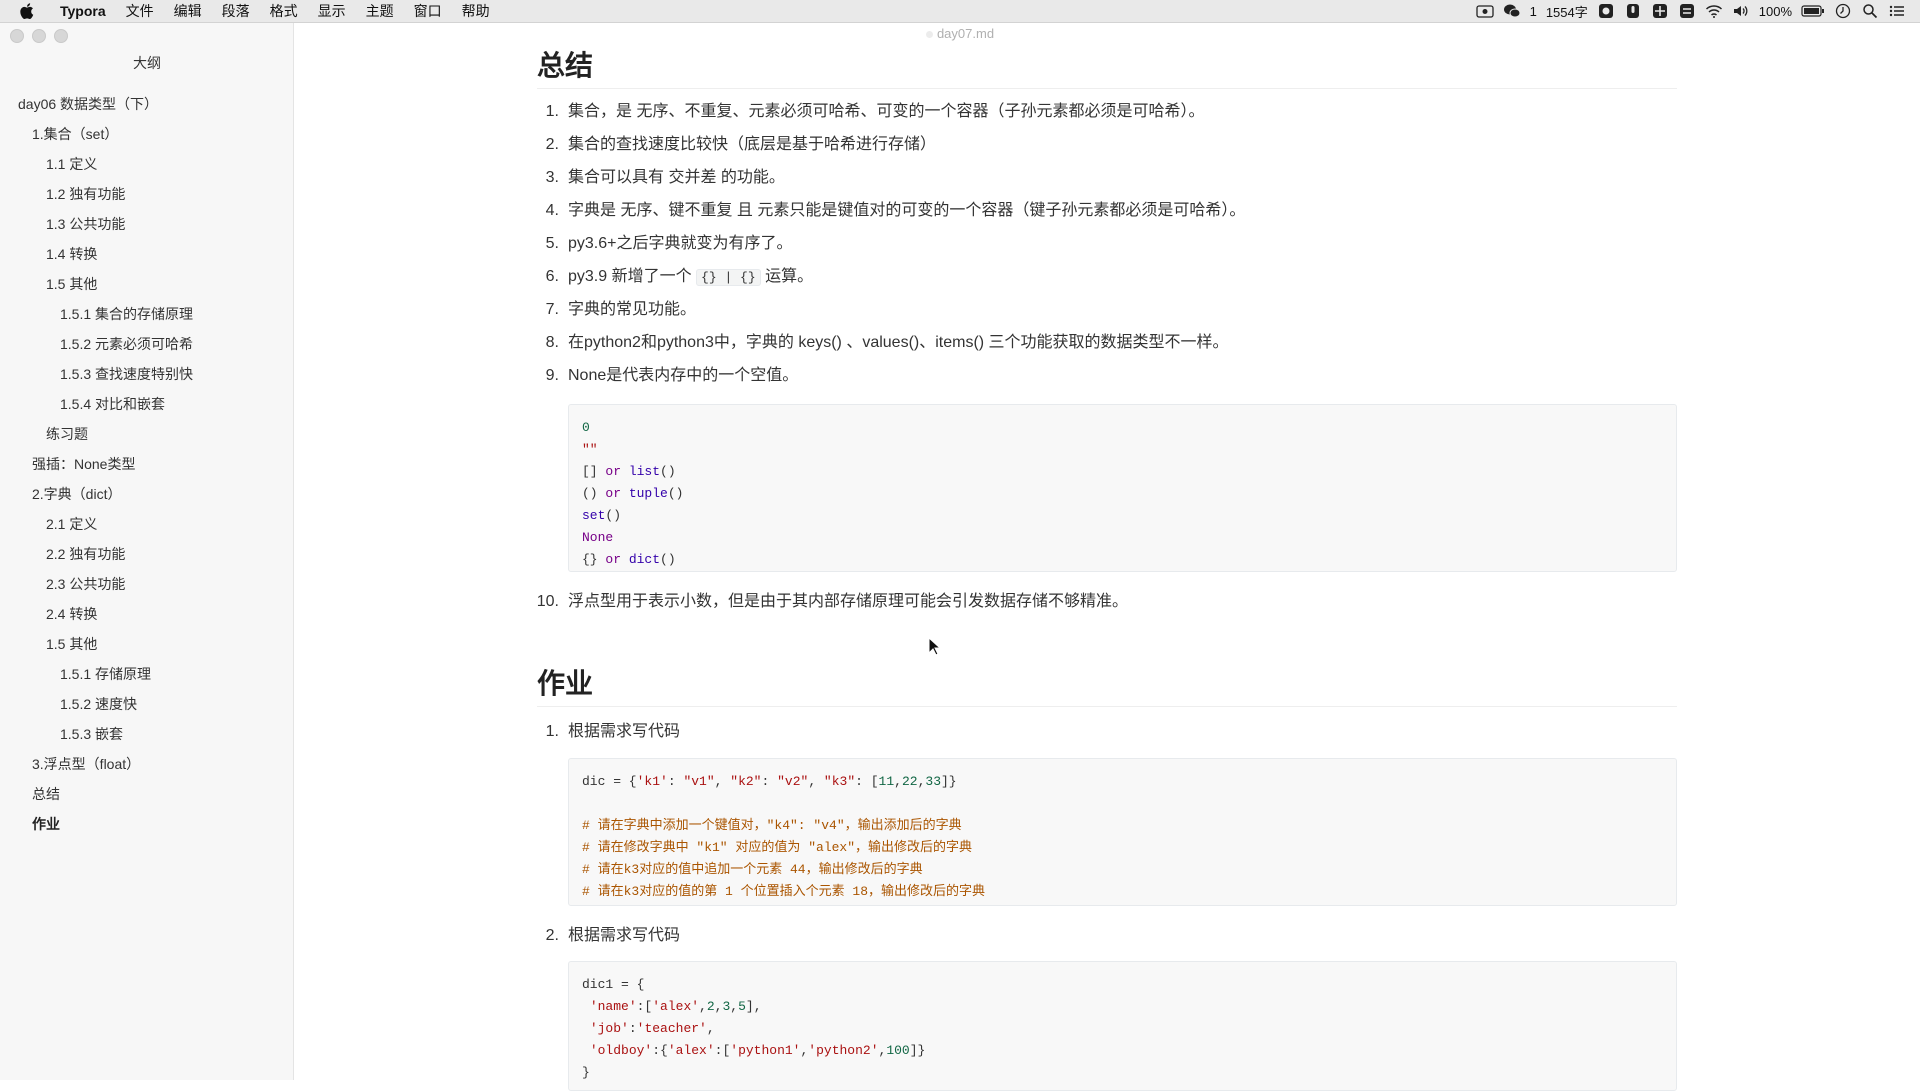 This screenshot has width=1920, height=1091. Describe the element at coordinates (644, 471) in the screenshot. I see `code-token: list` at that location.